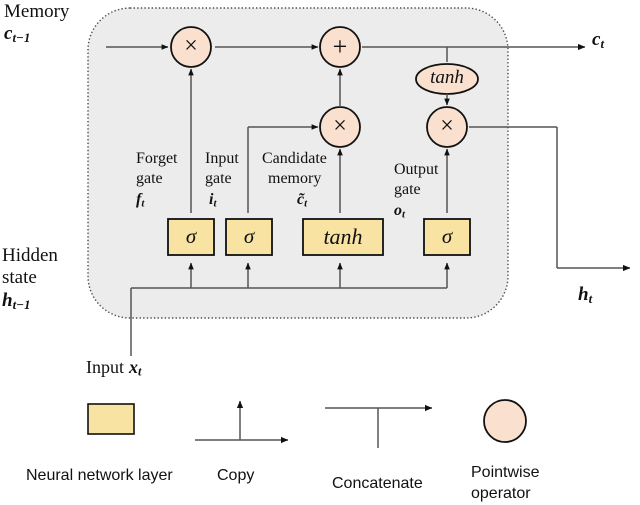 The height and width of the screenshot is (505, 640). What do you see at coordinates (377, 483) in the screenshot?
I see `legend-concatenate-label: Concatenate` at bounding box center [377, 483].